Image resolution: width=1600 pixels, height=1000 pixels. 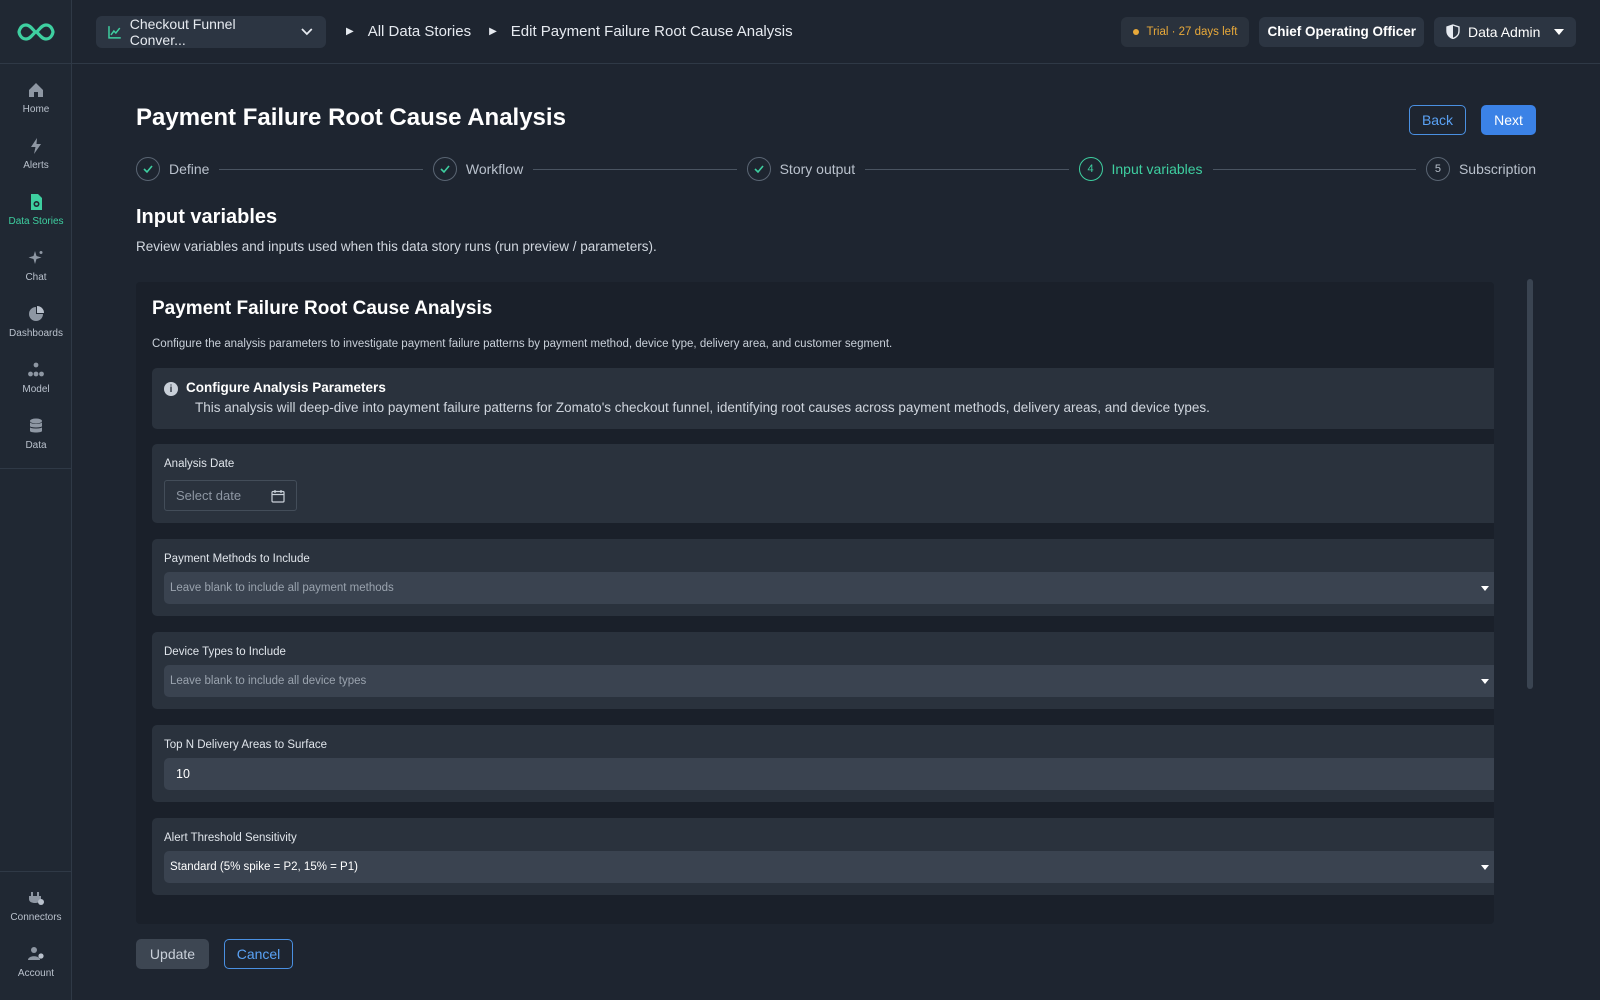 What do you see at coordinates (36, 109) in the screenshot?
I see `sidebar-item-label: Home` at bounding box center [36, 109].